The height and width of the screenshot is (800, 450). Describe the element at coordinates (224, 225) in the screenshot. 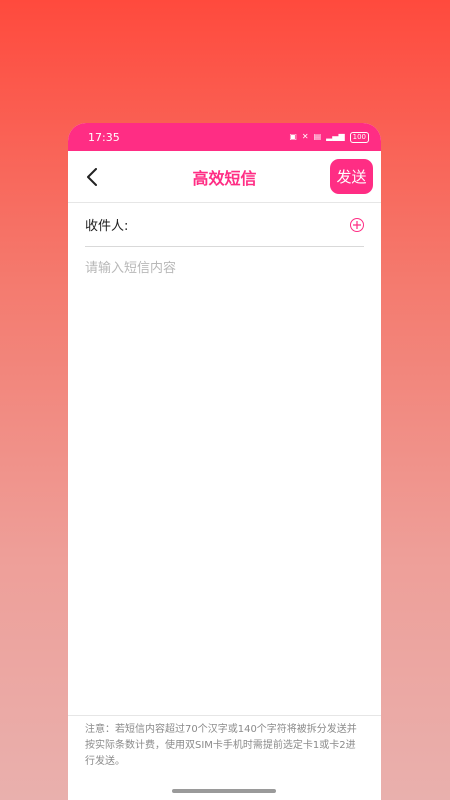

I see `recipient-field: 收件人:` at that location.